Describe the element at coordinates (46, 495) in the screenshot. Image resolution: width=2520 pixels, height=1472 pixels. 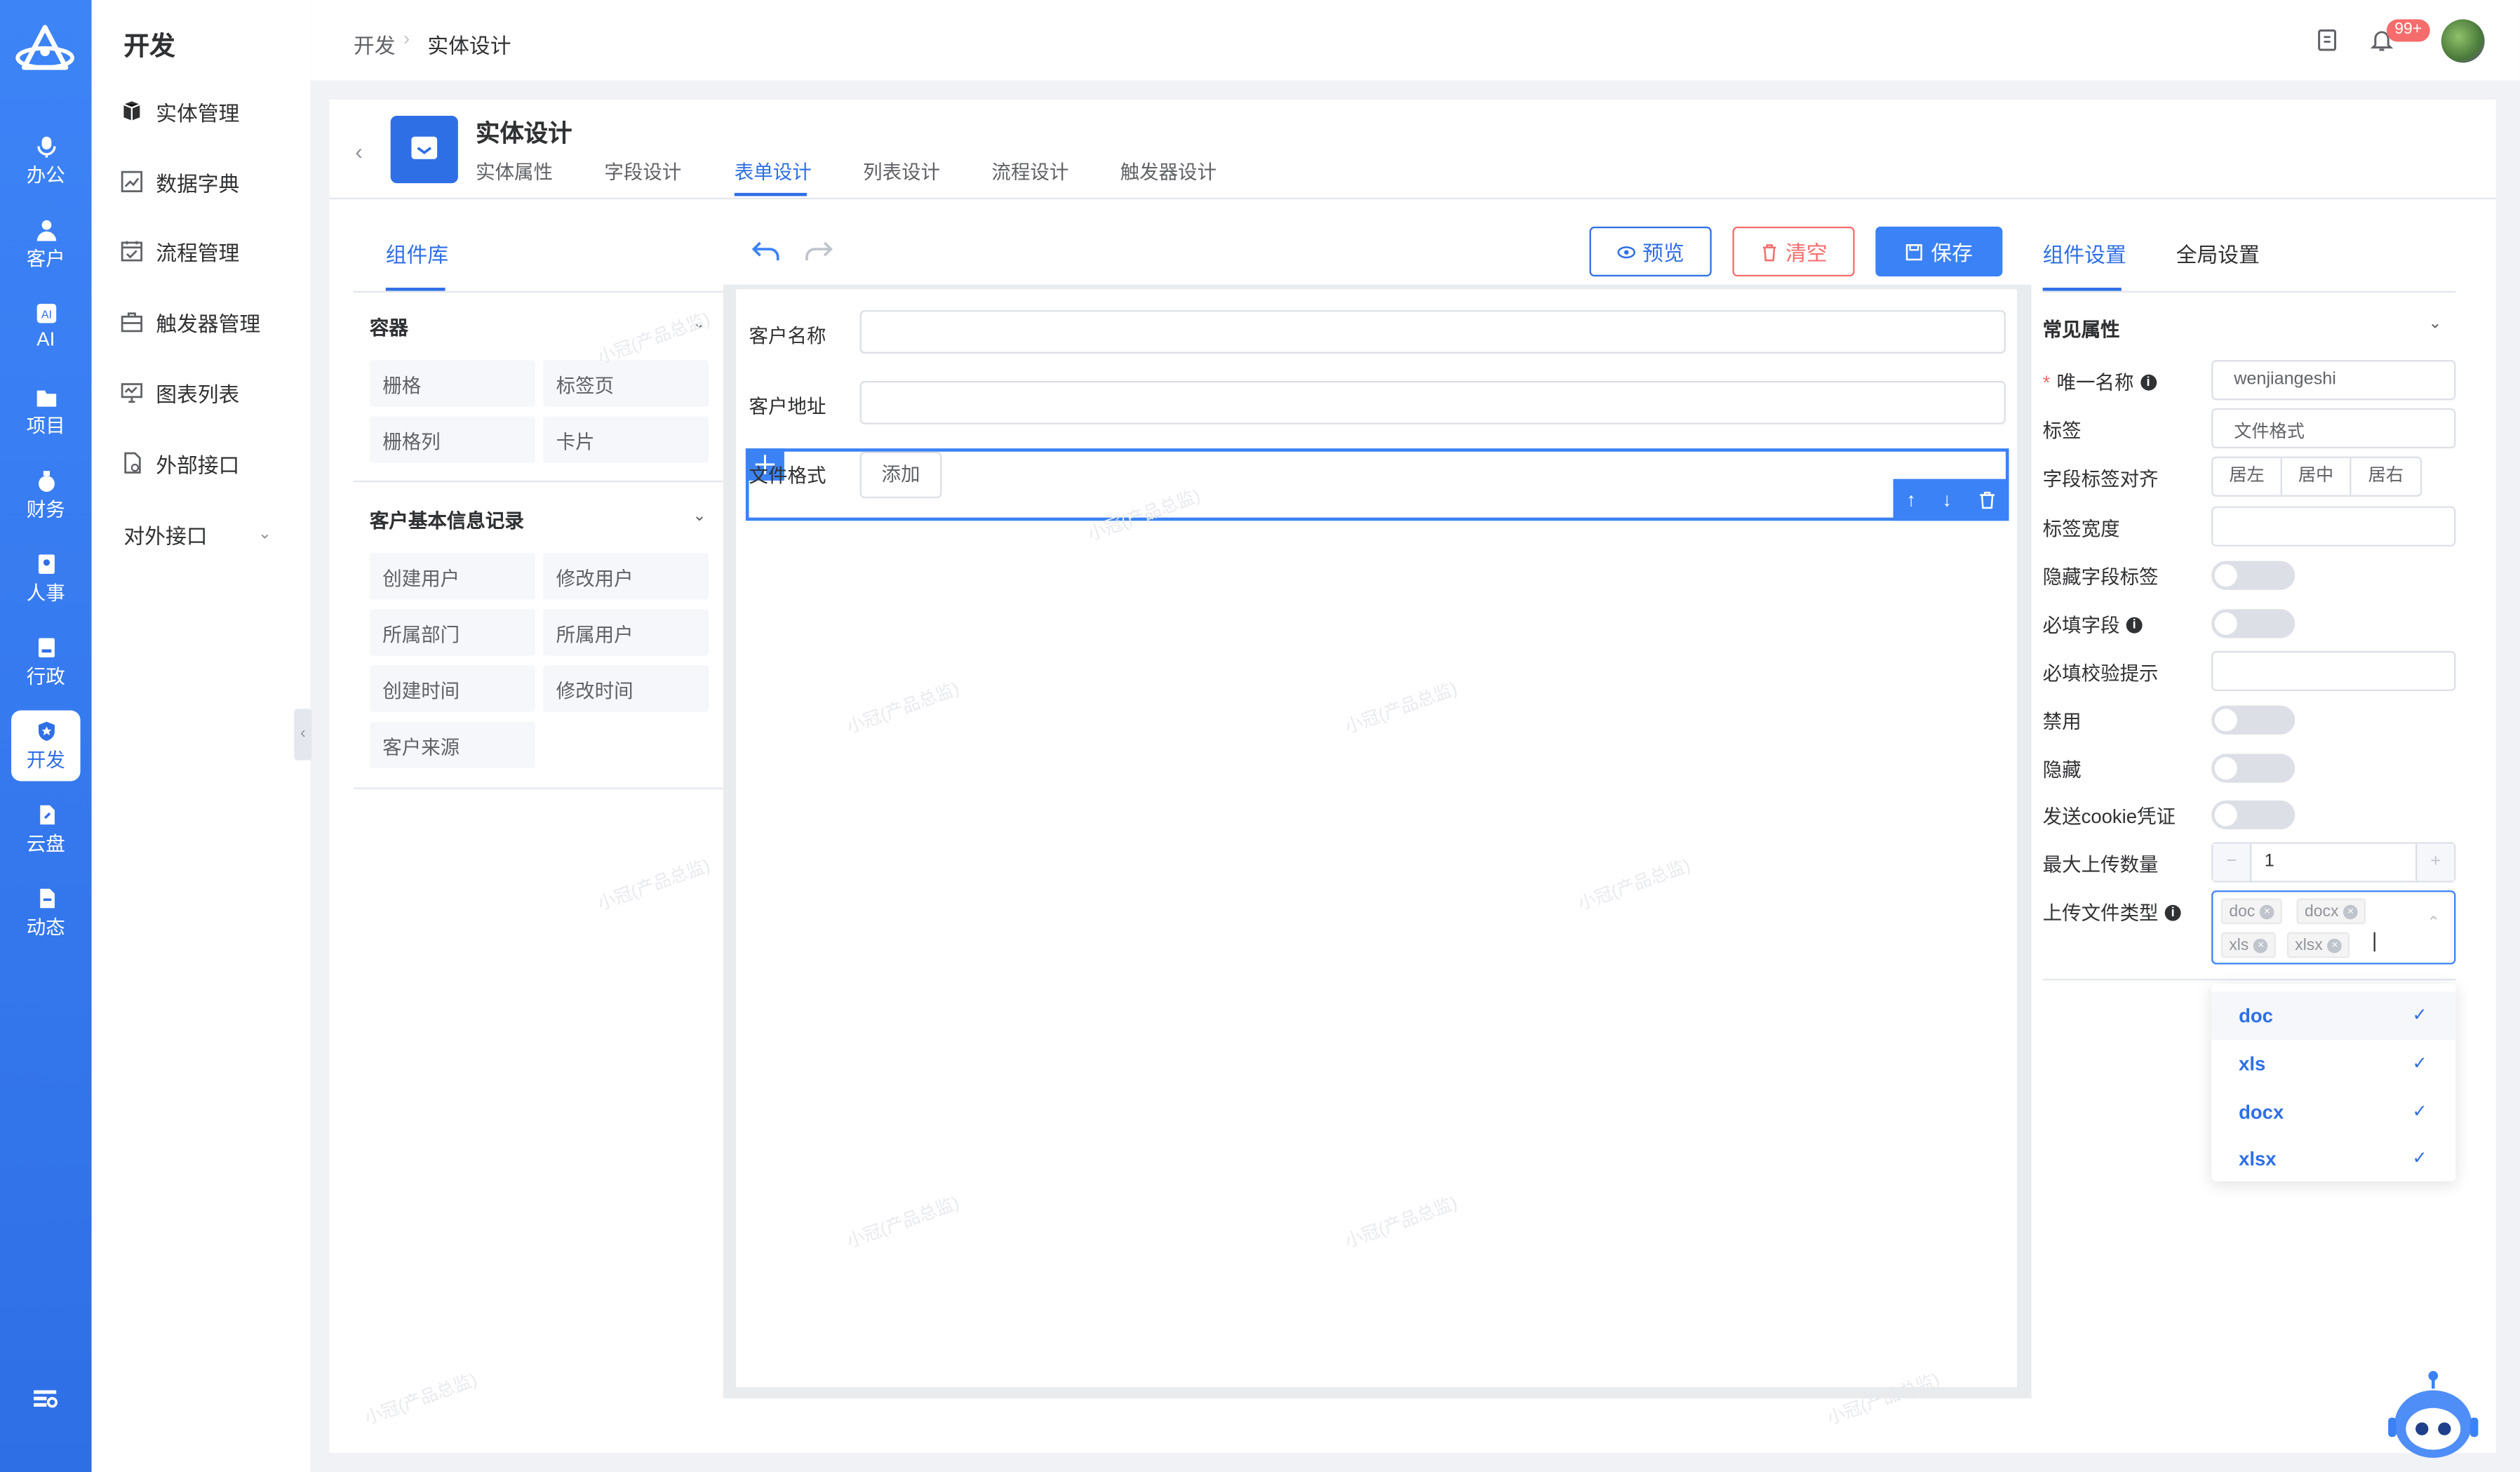
I see `rail-item-finance: 财务` at that location.